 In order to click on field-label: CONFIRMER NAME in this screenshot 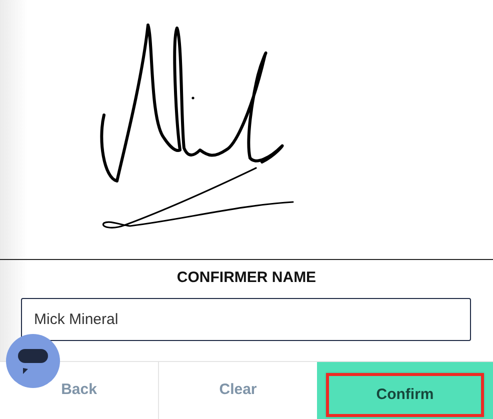, I will do `click(246, 278)`.